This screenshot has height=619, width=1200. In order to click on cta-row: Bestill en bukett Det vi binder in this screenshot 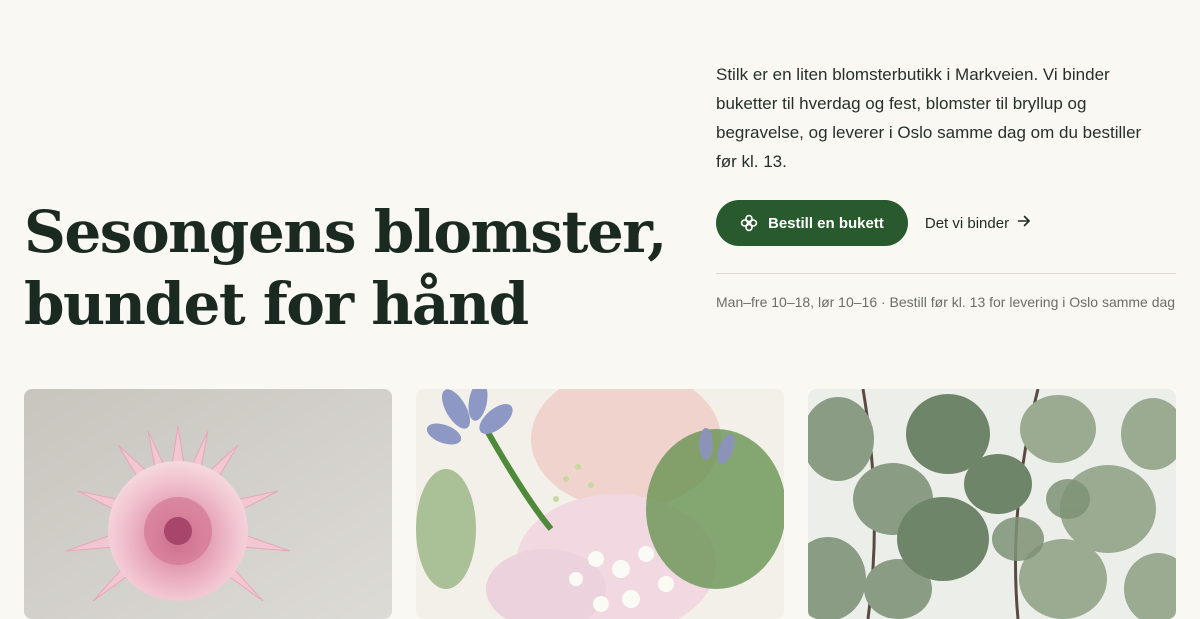, I will do `click(873, 223)`.